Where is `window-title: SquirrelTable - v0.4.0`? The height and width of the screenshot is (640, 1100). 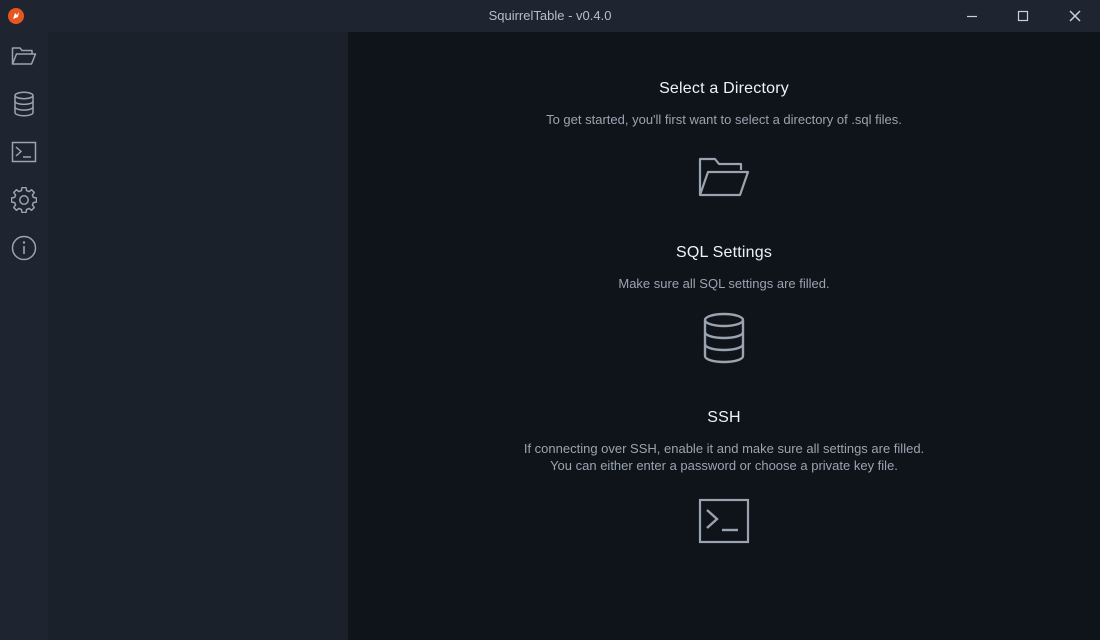 window-title: SquirrelTable - v0.4.0 is located at coordinates (550, 15).